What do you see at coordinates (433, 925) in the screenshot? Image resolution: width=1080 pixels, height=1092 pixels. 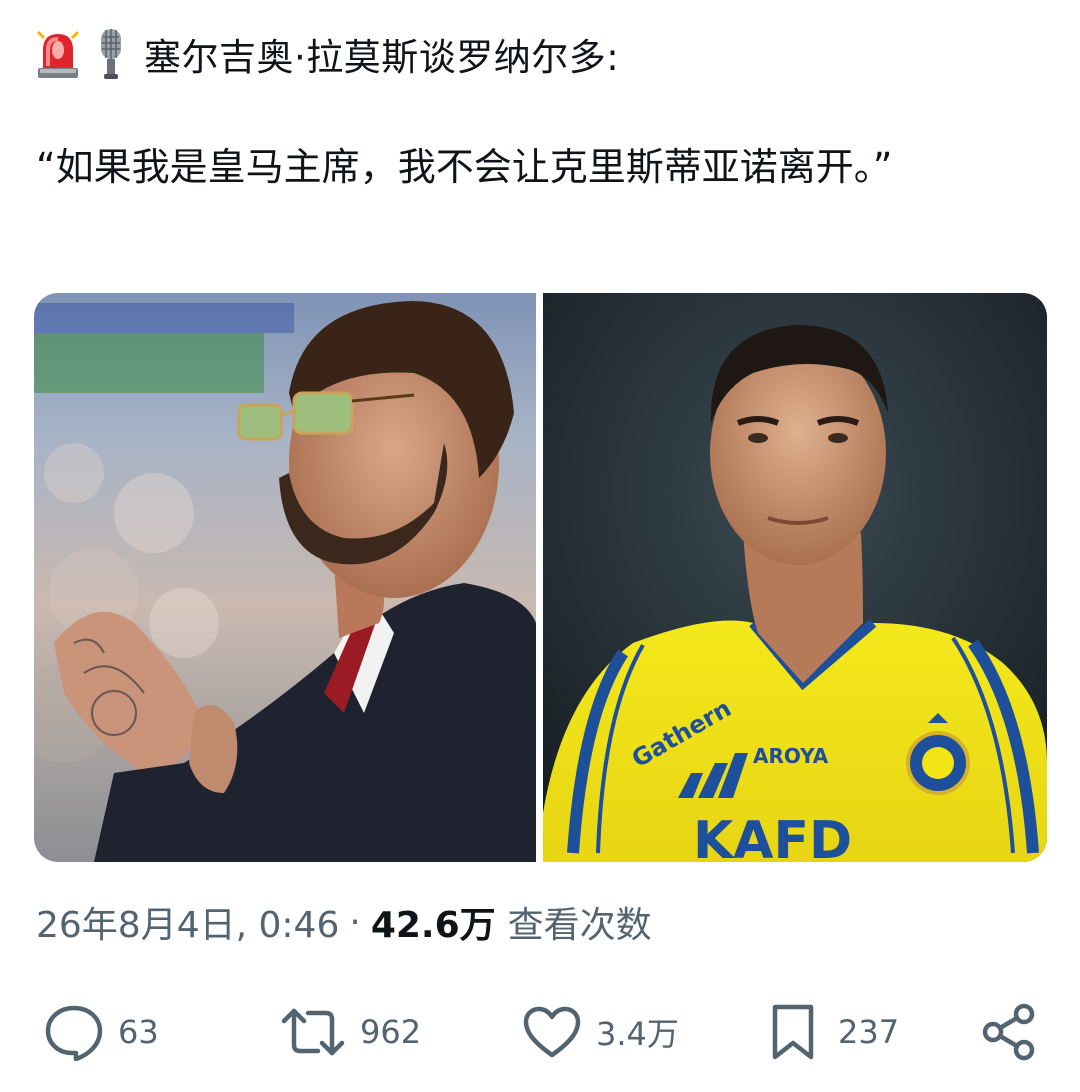 I see `views-count: 42.6万` at bounding box center [433, 925].